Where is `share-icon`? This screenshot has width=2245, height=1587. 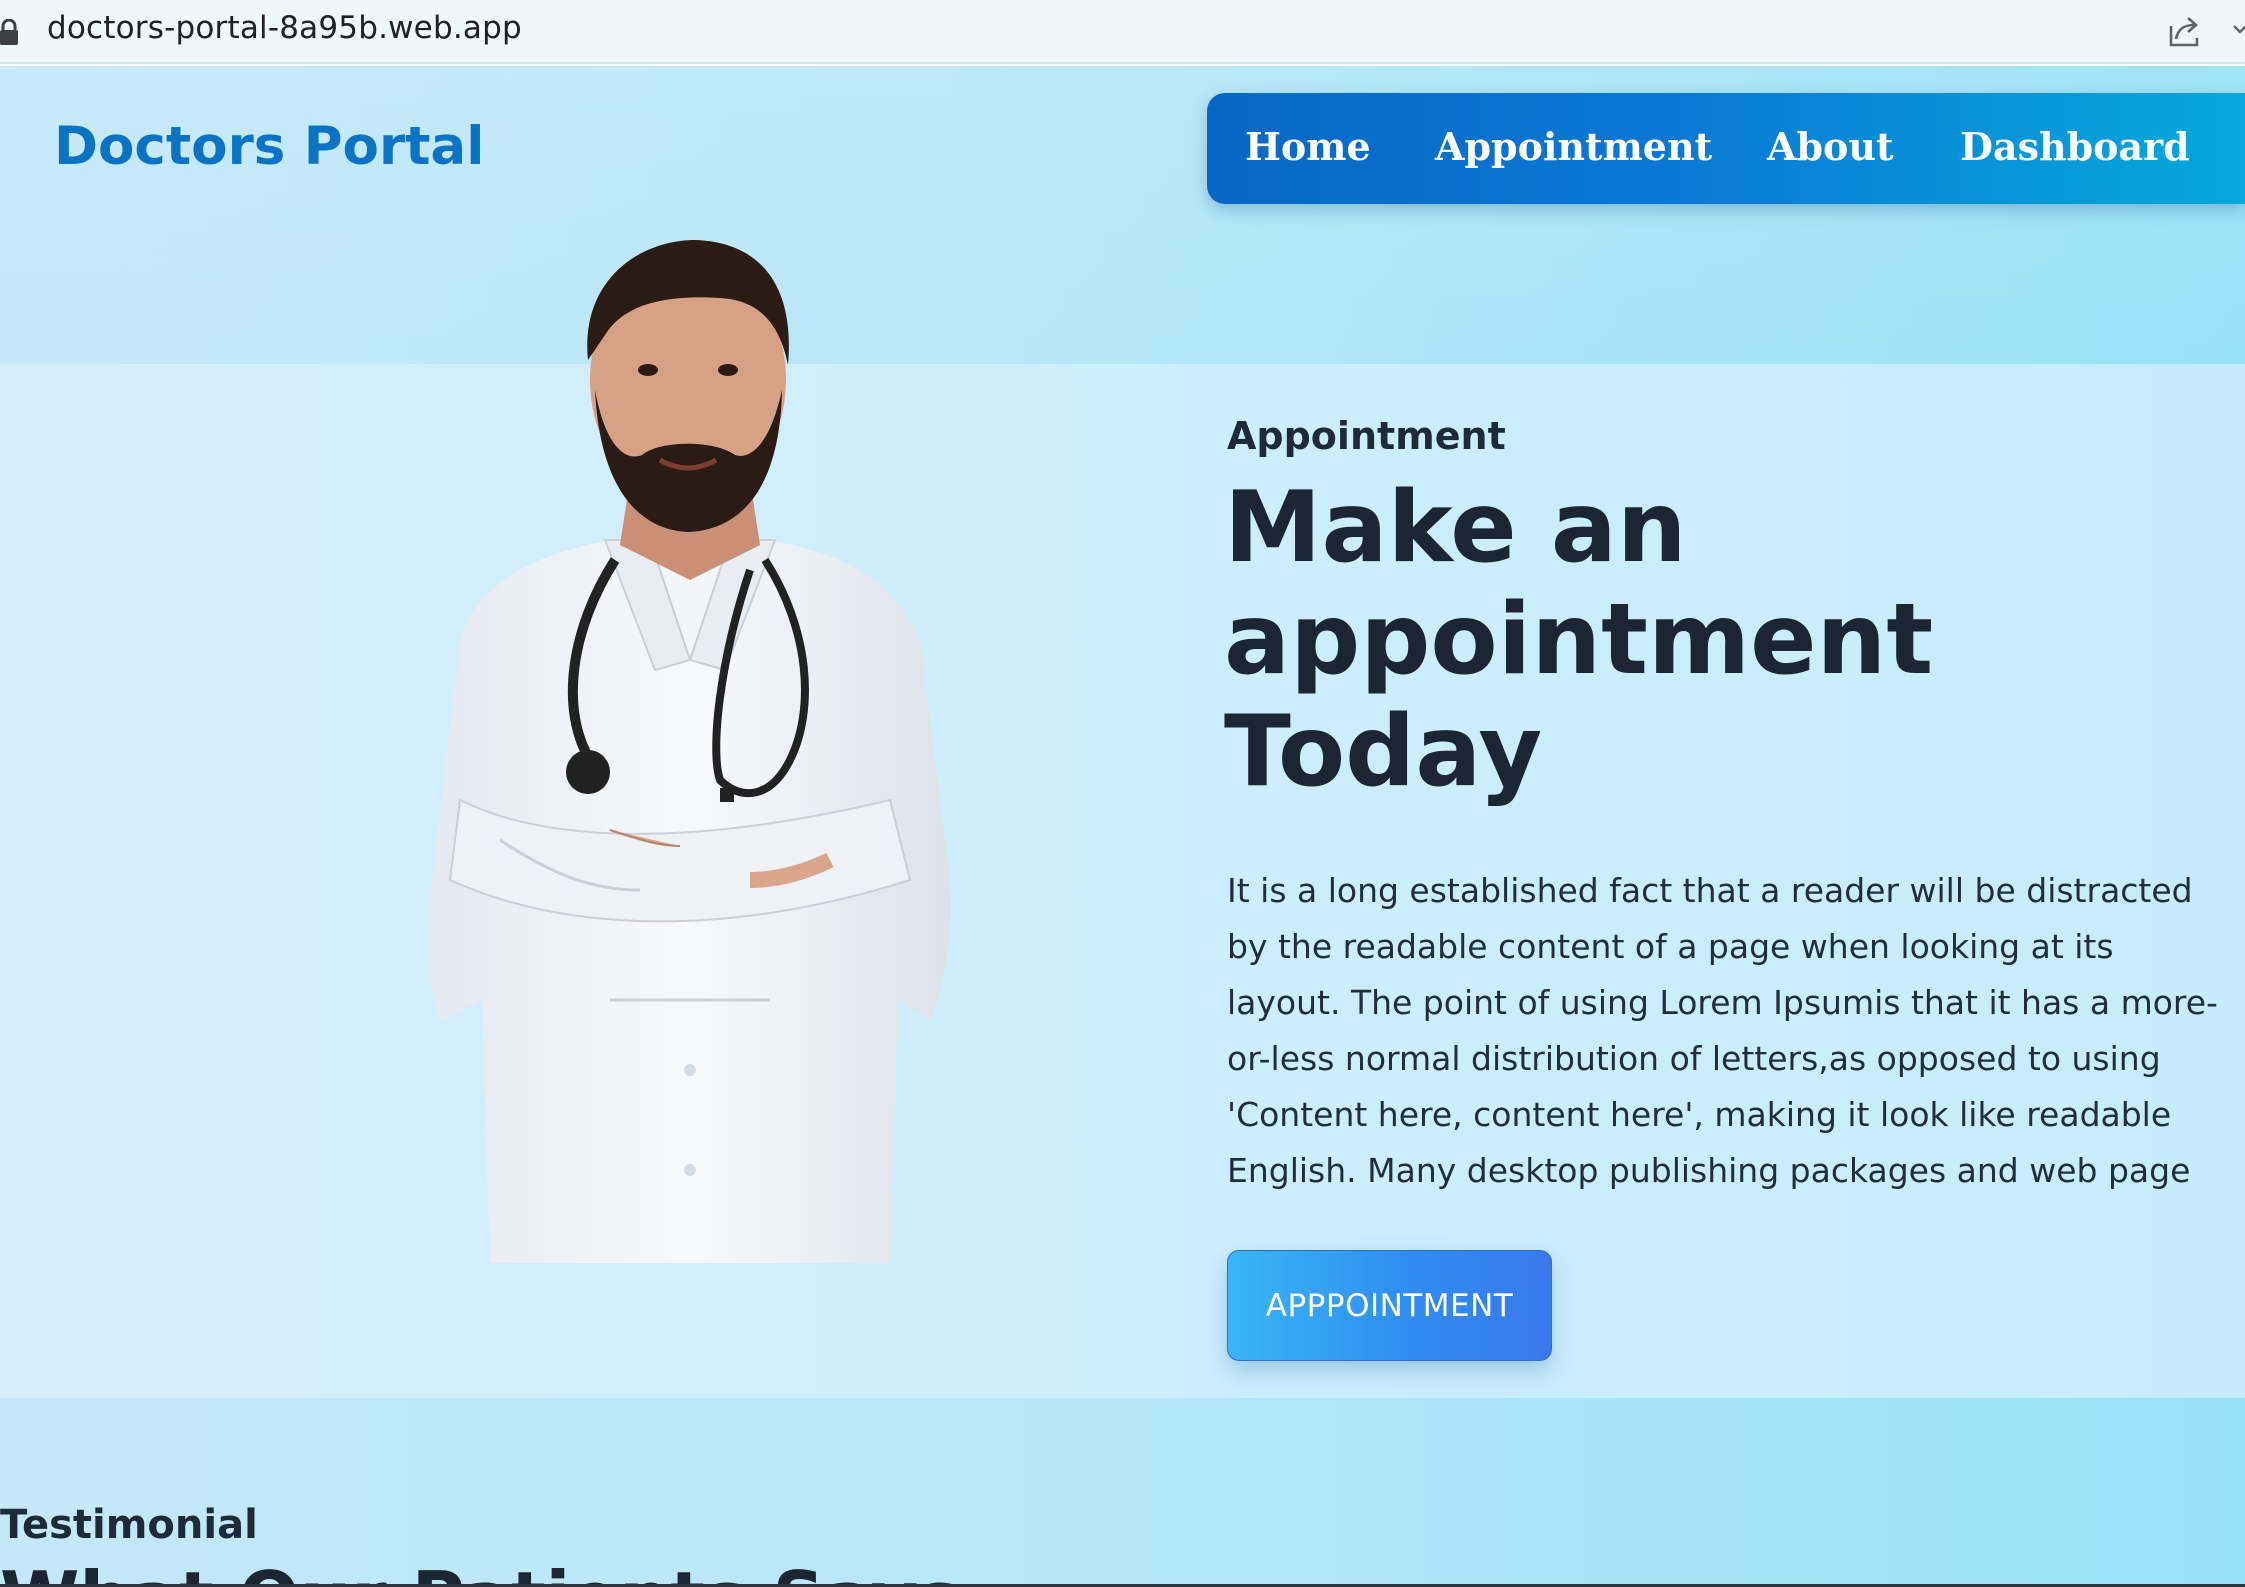
share-icon is located at coordinates (2185, 31).